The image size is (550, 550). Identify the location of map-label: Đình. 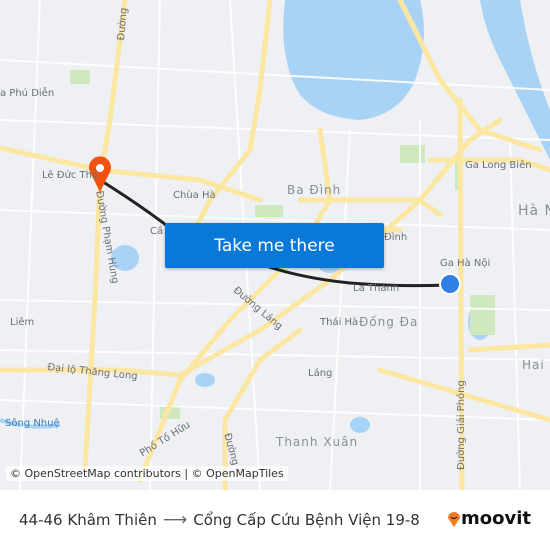
(396, 237).